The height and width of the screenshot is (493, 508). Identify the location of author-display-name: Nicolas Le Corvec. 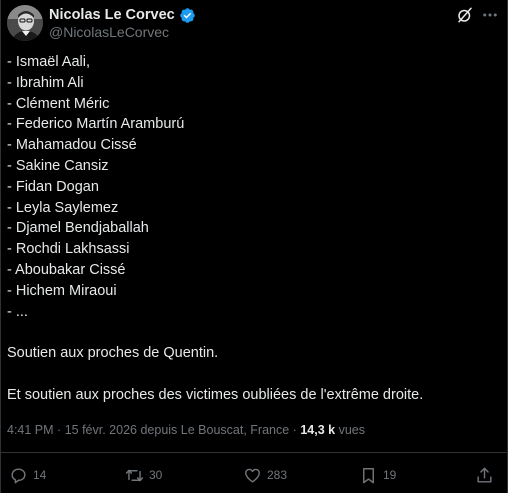
(112, 15).